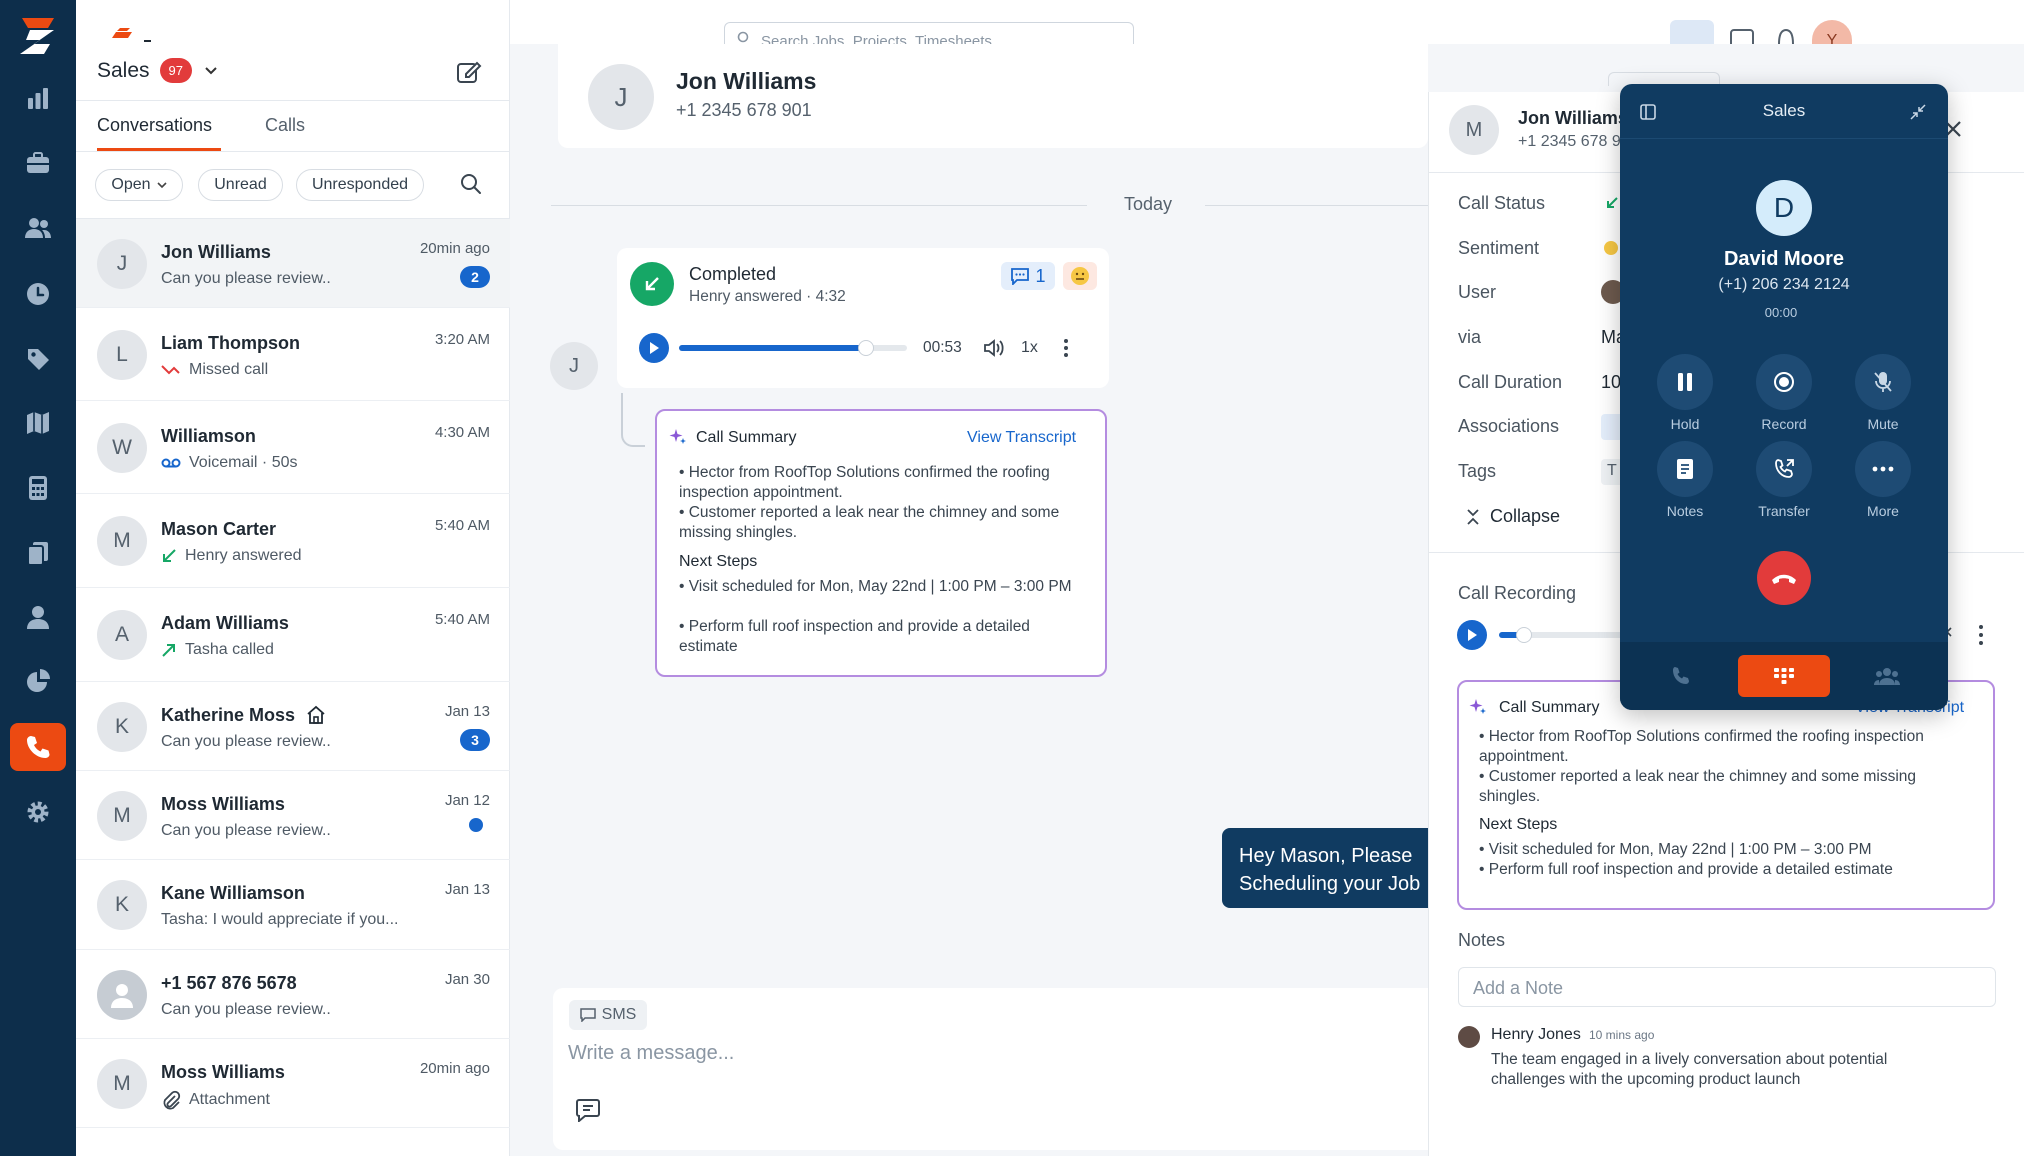 This screenshot has width=2024, height=1156. What do you see at coordinates (1499, 248) in the screenshot?
I see `sentiment-label: Sentiment` at bounding box center [1499, 248].